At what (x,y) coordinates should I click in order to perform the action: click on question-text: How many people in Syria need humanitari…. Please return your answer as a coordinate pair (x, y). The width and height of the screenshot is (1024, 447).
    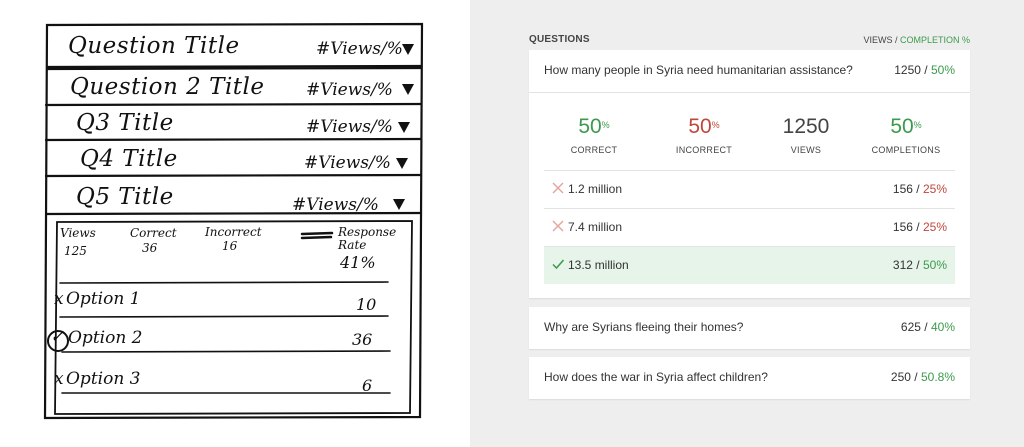
    Looking at the image, I should click on (698, 70).